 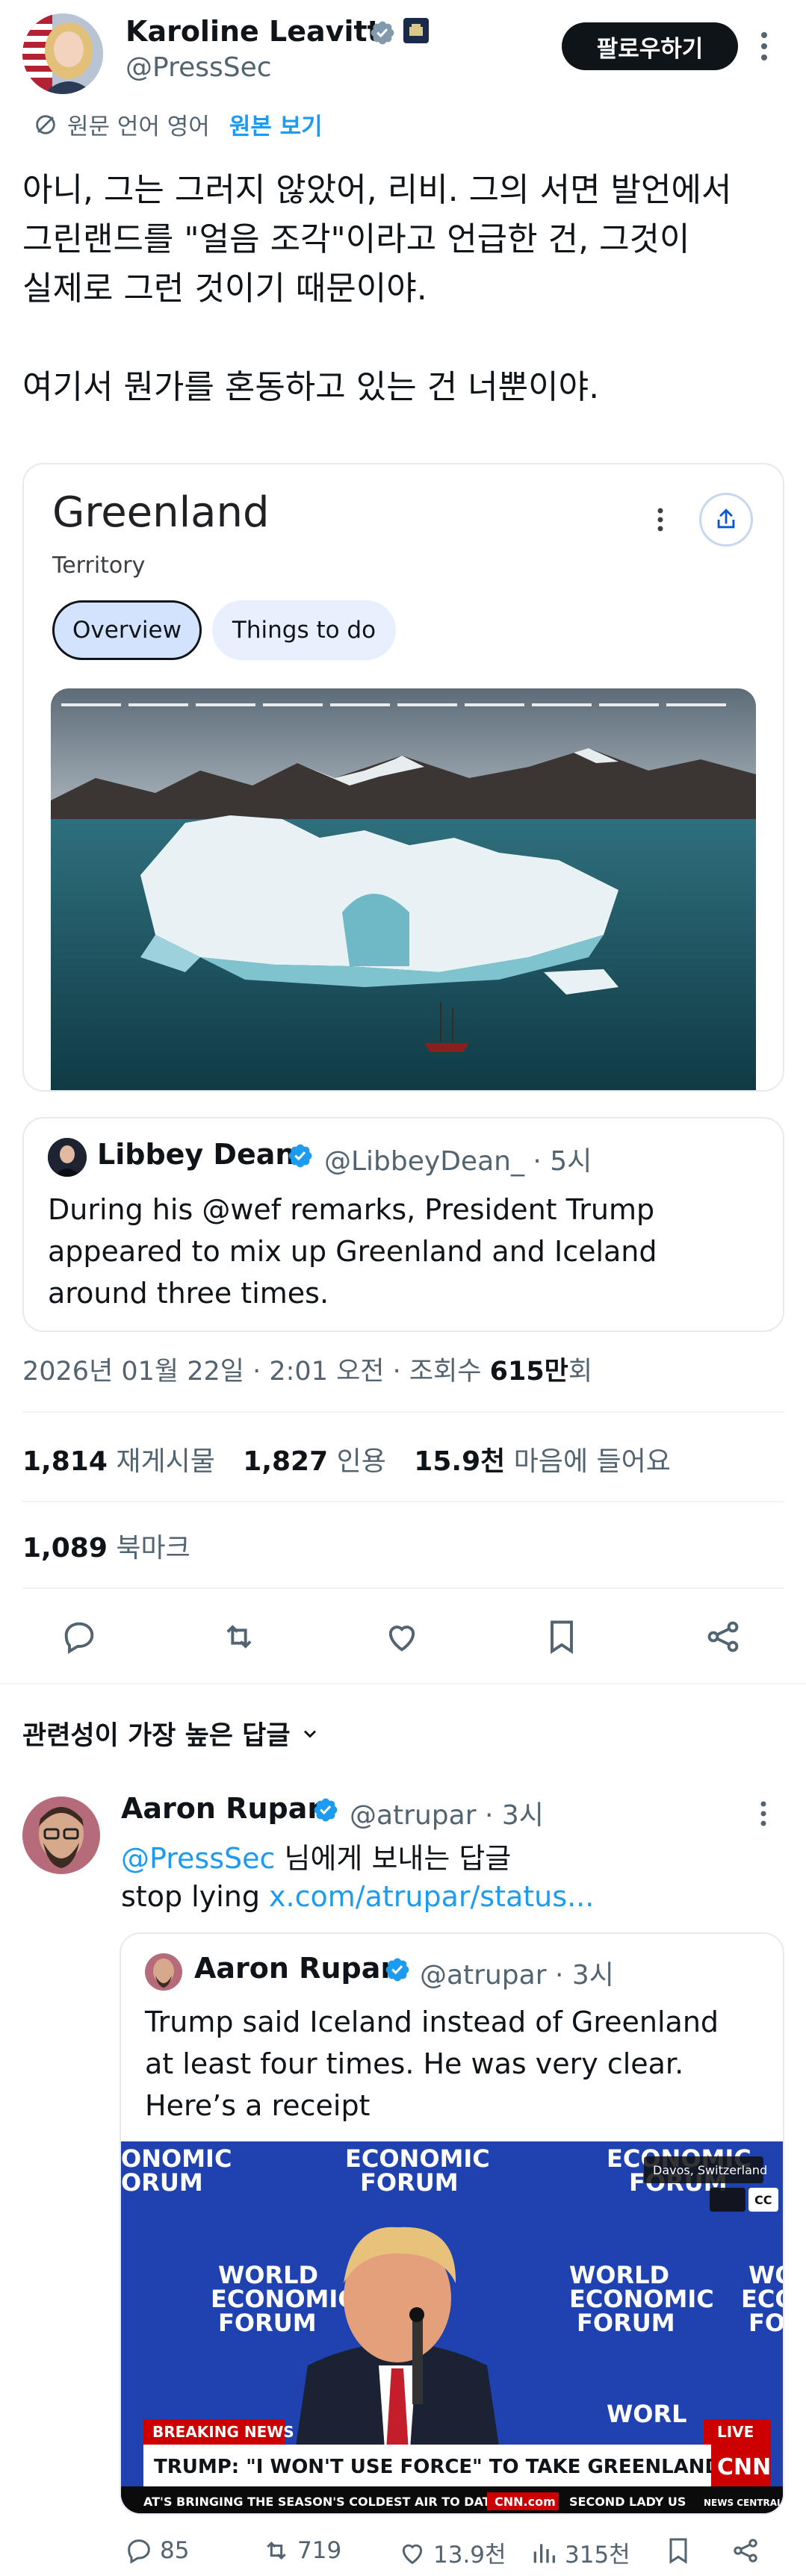 I want to click on nested-verified-icon, so click(x=397, y=1969).